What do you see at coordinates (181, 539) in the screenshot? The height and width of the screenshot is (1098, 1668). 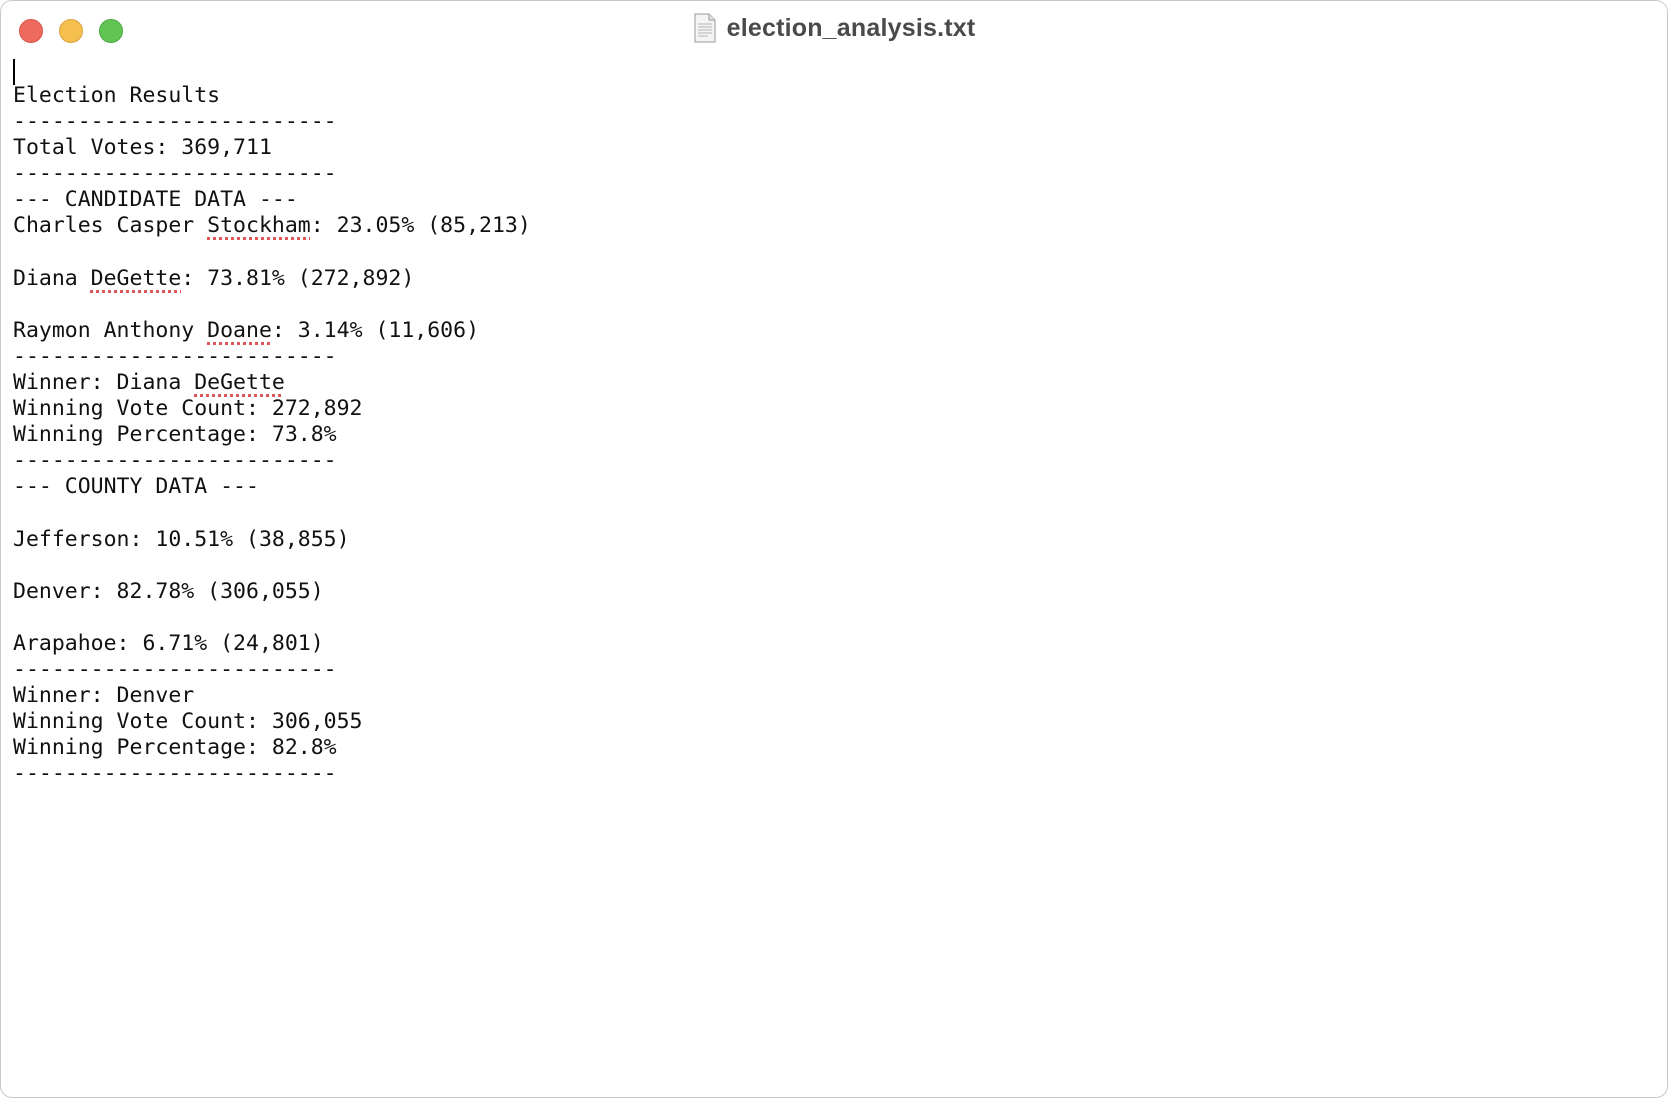 I see `document-line: Jefferson: 10.51% (38,855)` at bounding box center [181, 539].